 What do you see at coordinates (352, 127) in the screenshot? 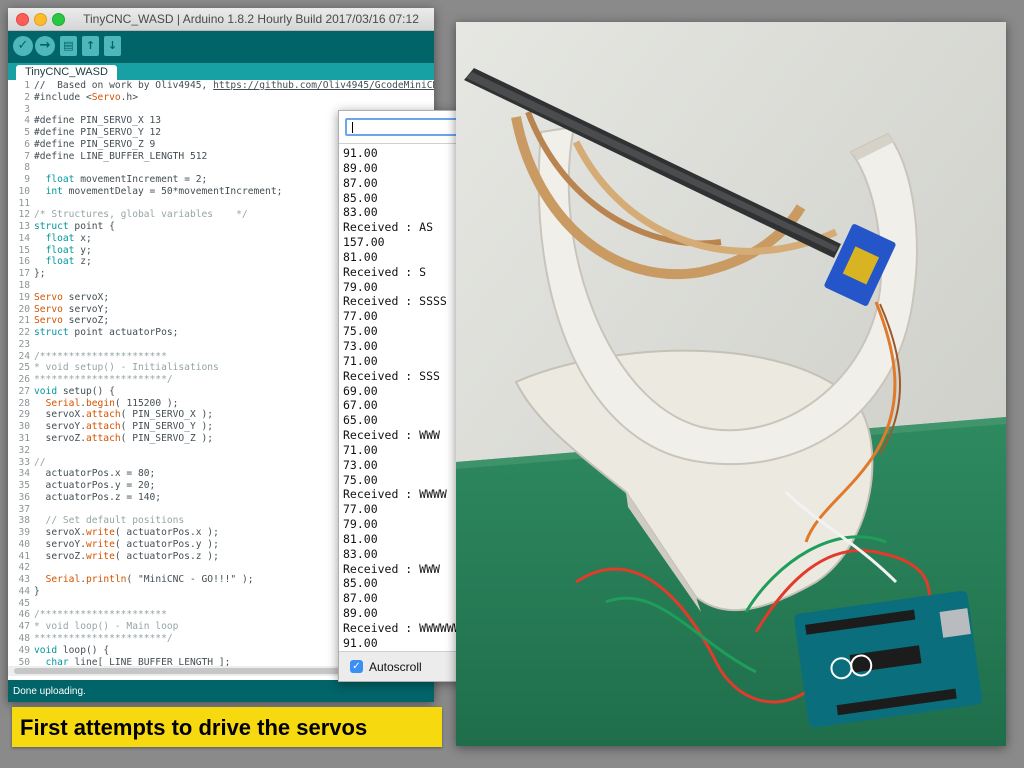
I see `text-caret` at bounding box center [352, 127].